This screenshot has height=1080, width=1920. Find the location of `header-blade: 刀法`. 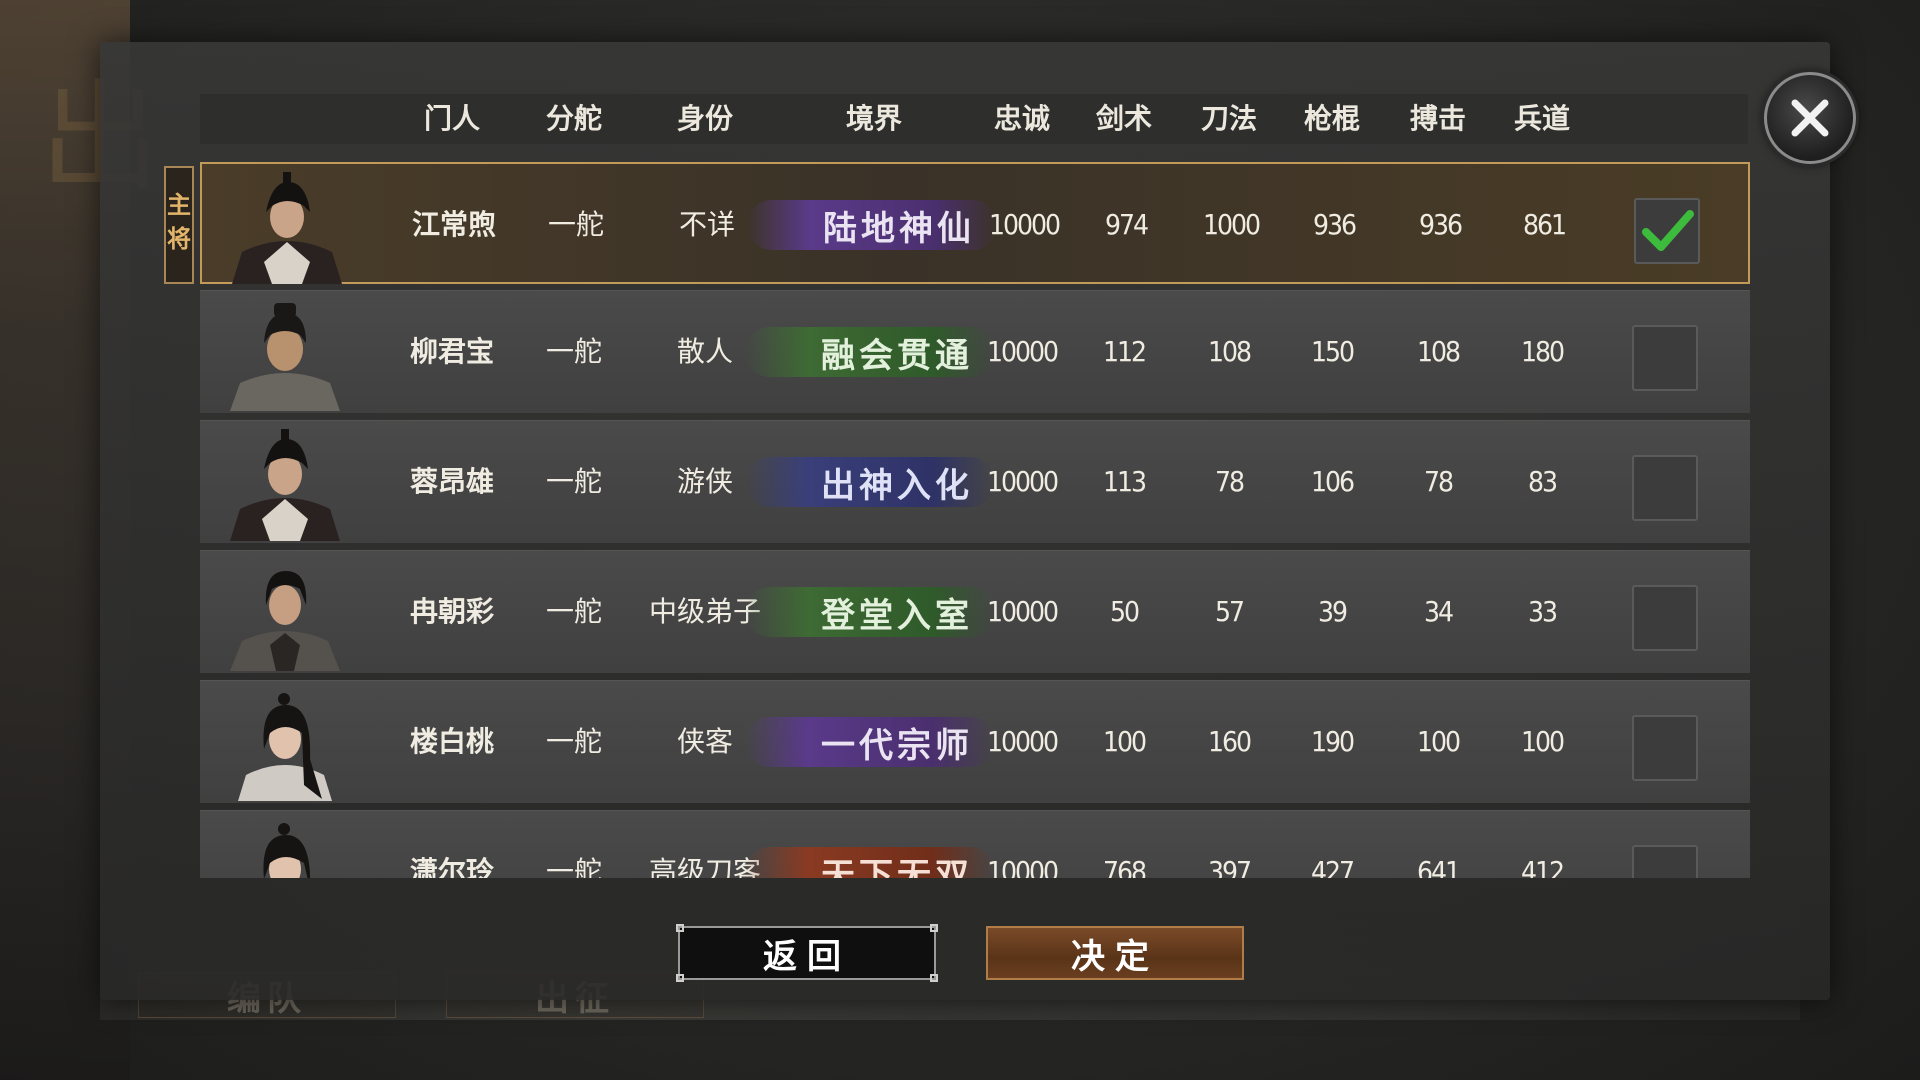

header-blade: 刀法 is located at coordinates (1229, 118).